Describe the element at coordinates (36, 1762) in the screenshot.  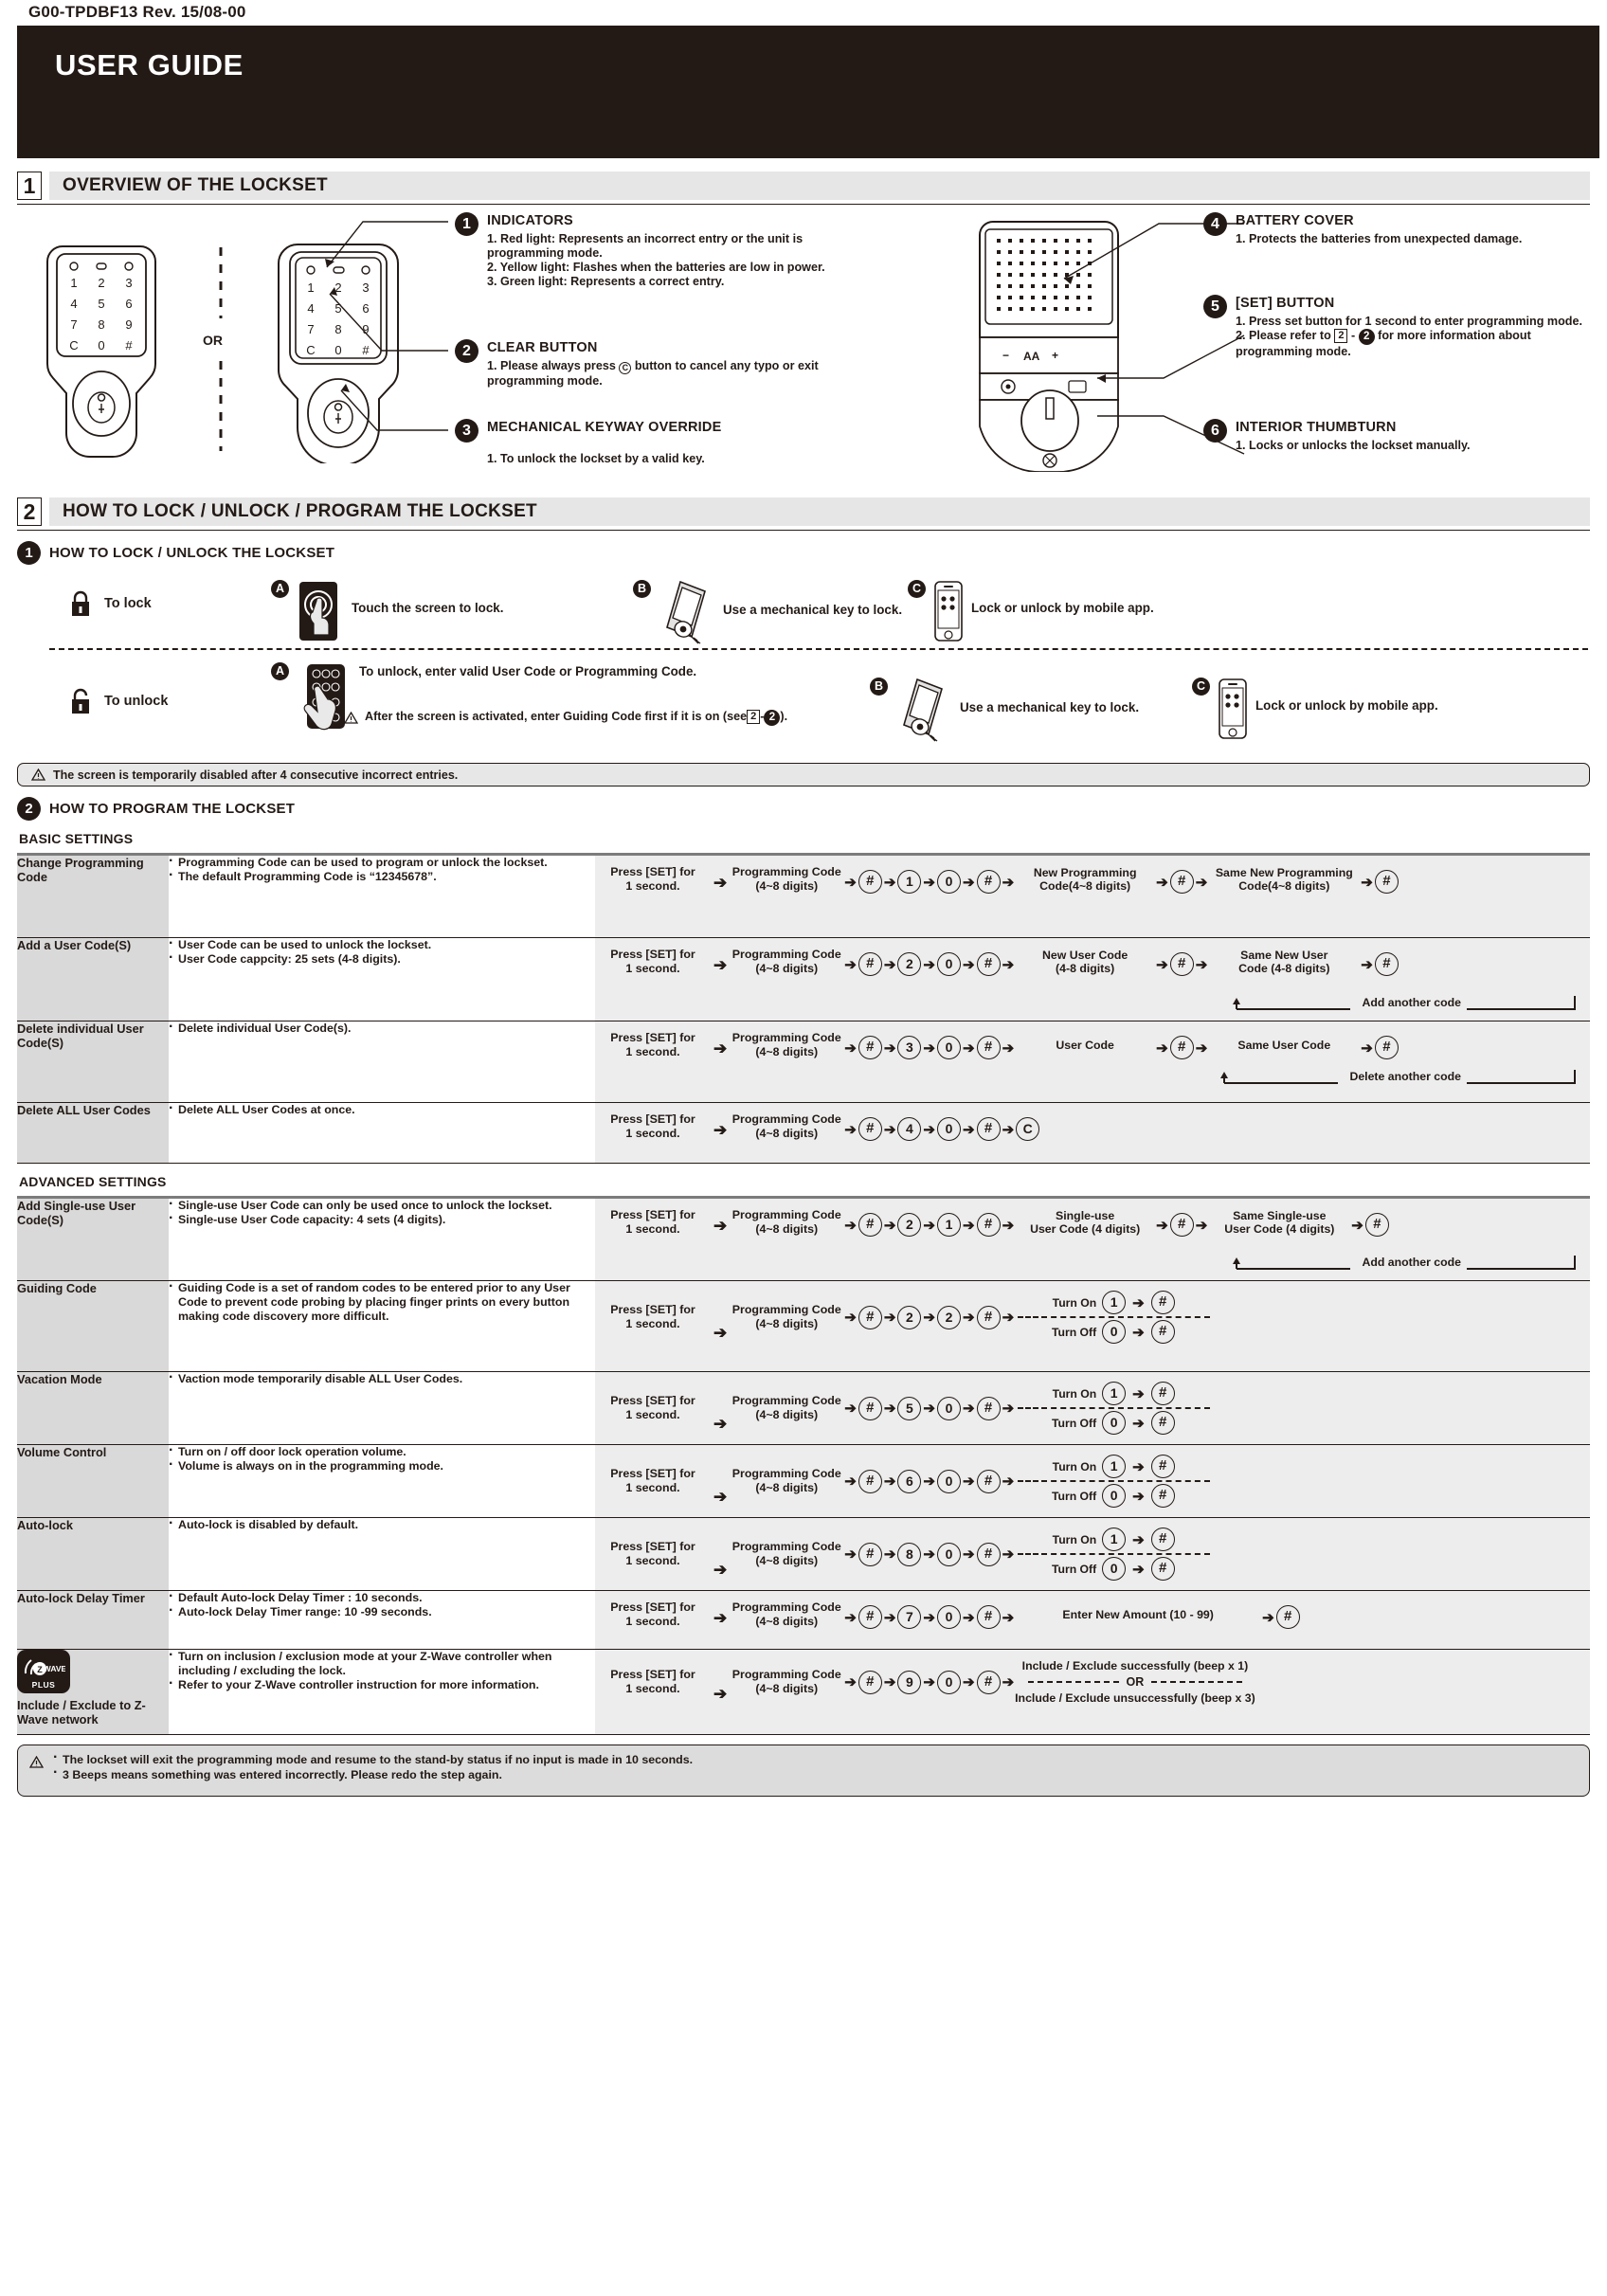
I see `warning-triangle-icon` at that location.